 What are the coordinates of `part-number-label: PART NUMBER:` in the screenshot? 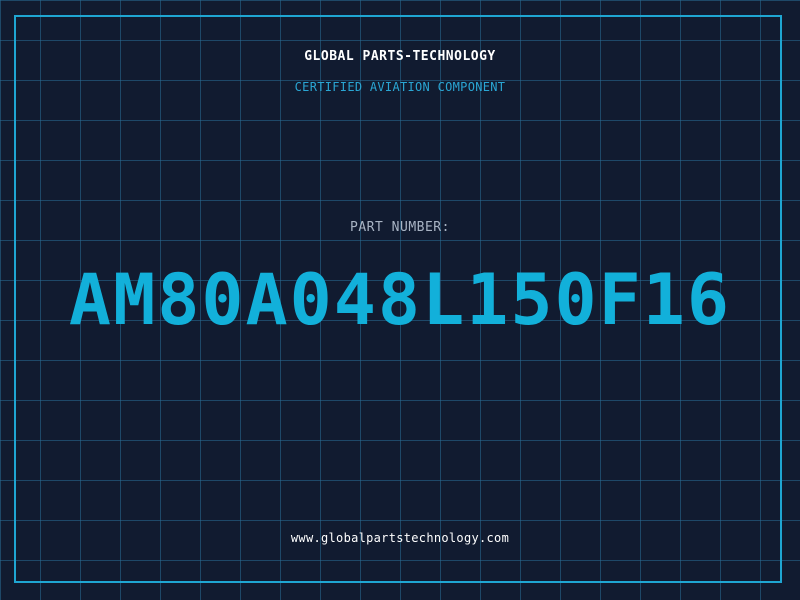 It's located at (400, 227).